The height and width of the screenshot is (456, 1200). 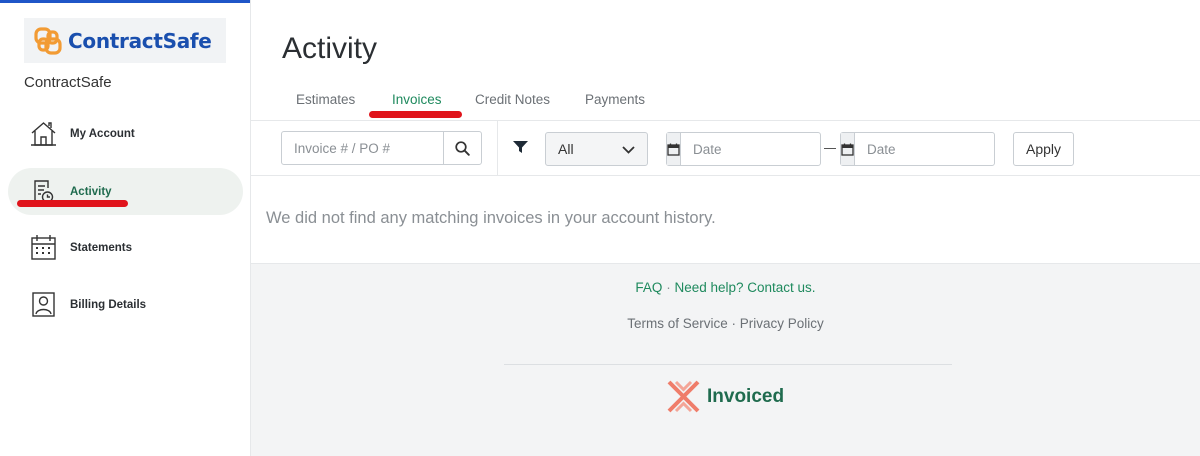 What do you see at coordinates (512, 99) in the screenshot?
I see `tab-credit-notes: Credit Notes` at bounding box center [512, 99].